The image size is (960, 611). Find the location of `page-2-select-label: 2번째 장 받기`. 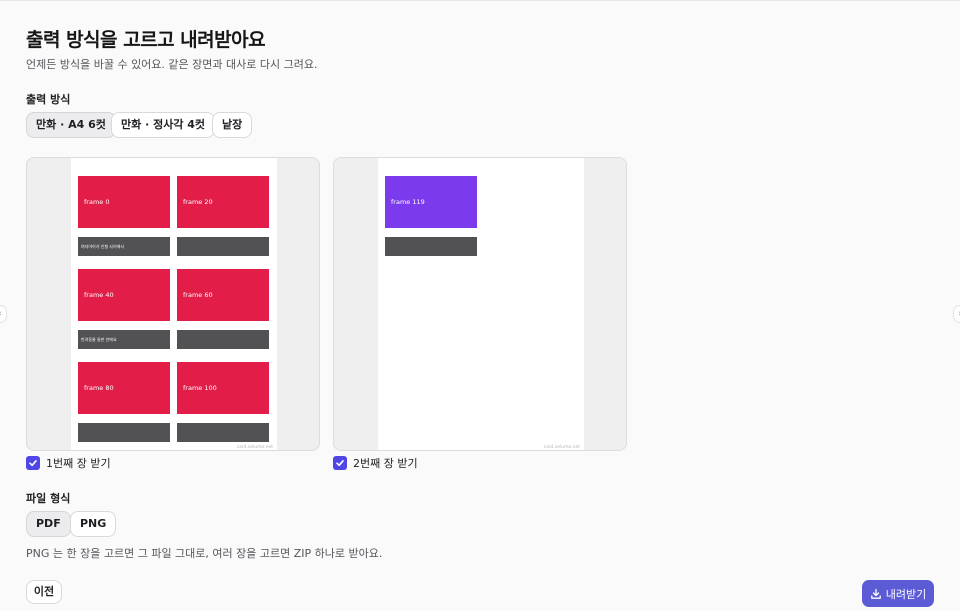

page-2-select-label: 2번째 장 받기 is located at coordinates (385, 463).